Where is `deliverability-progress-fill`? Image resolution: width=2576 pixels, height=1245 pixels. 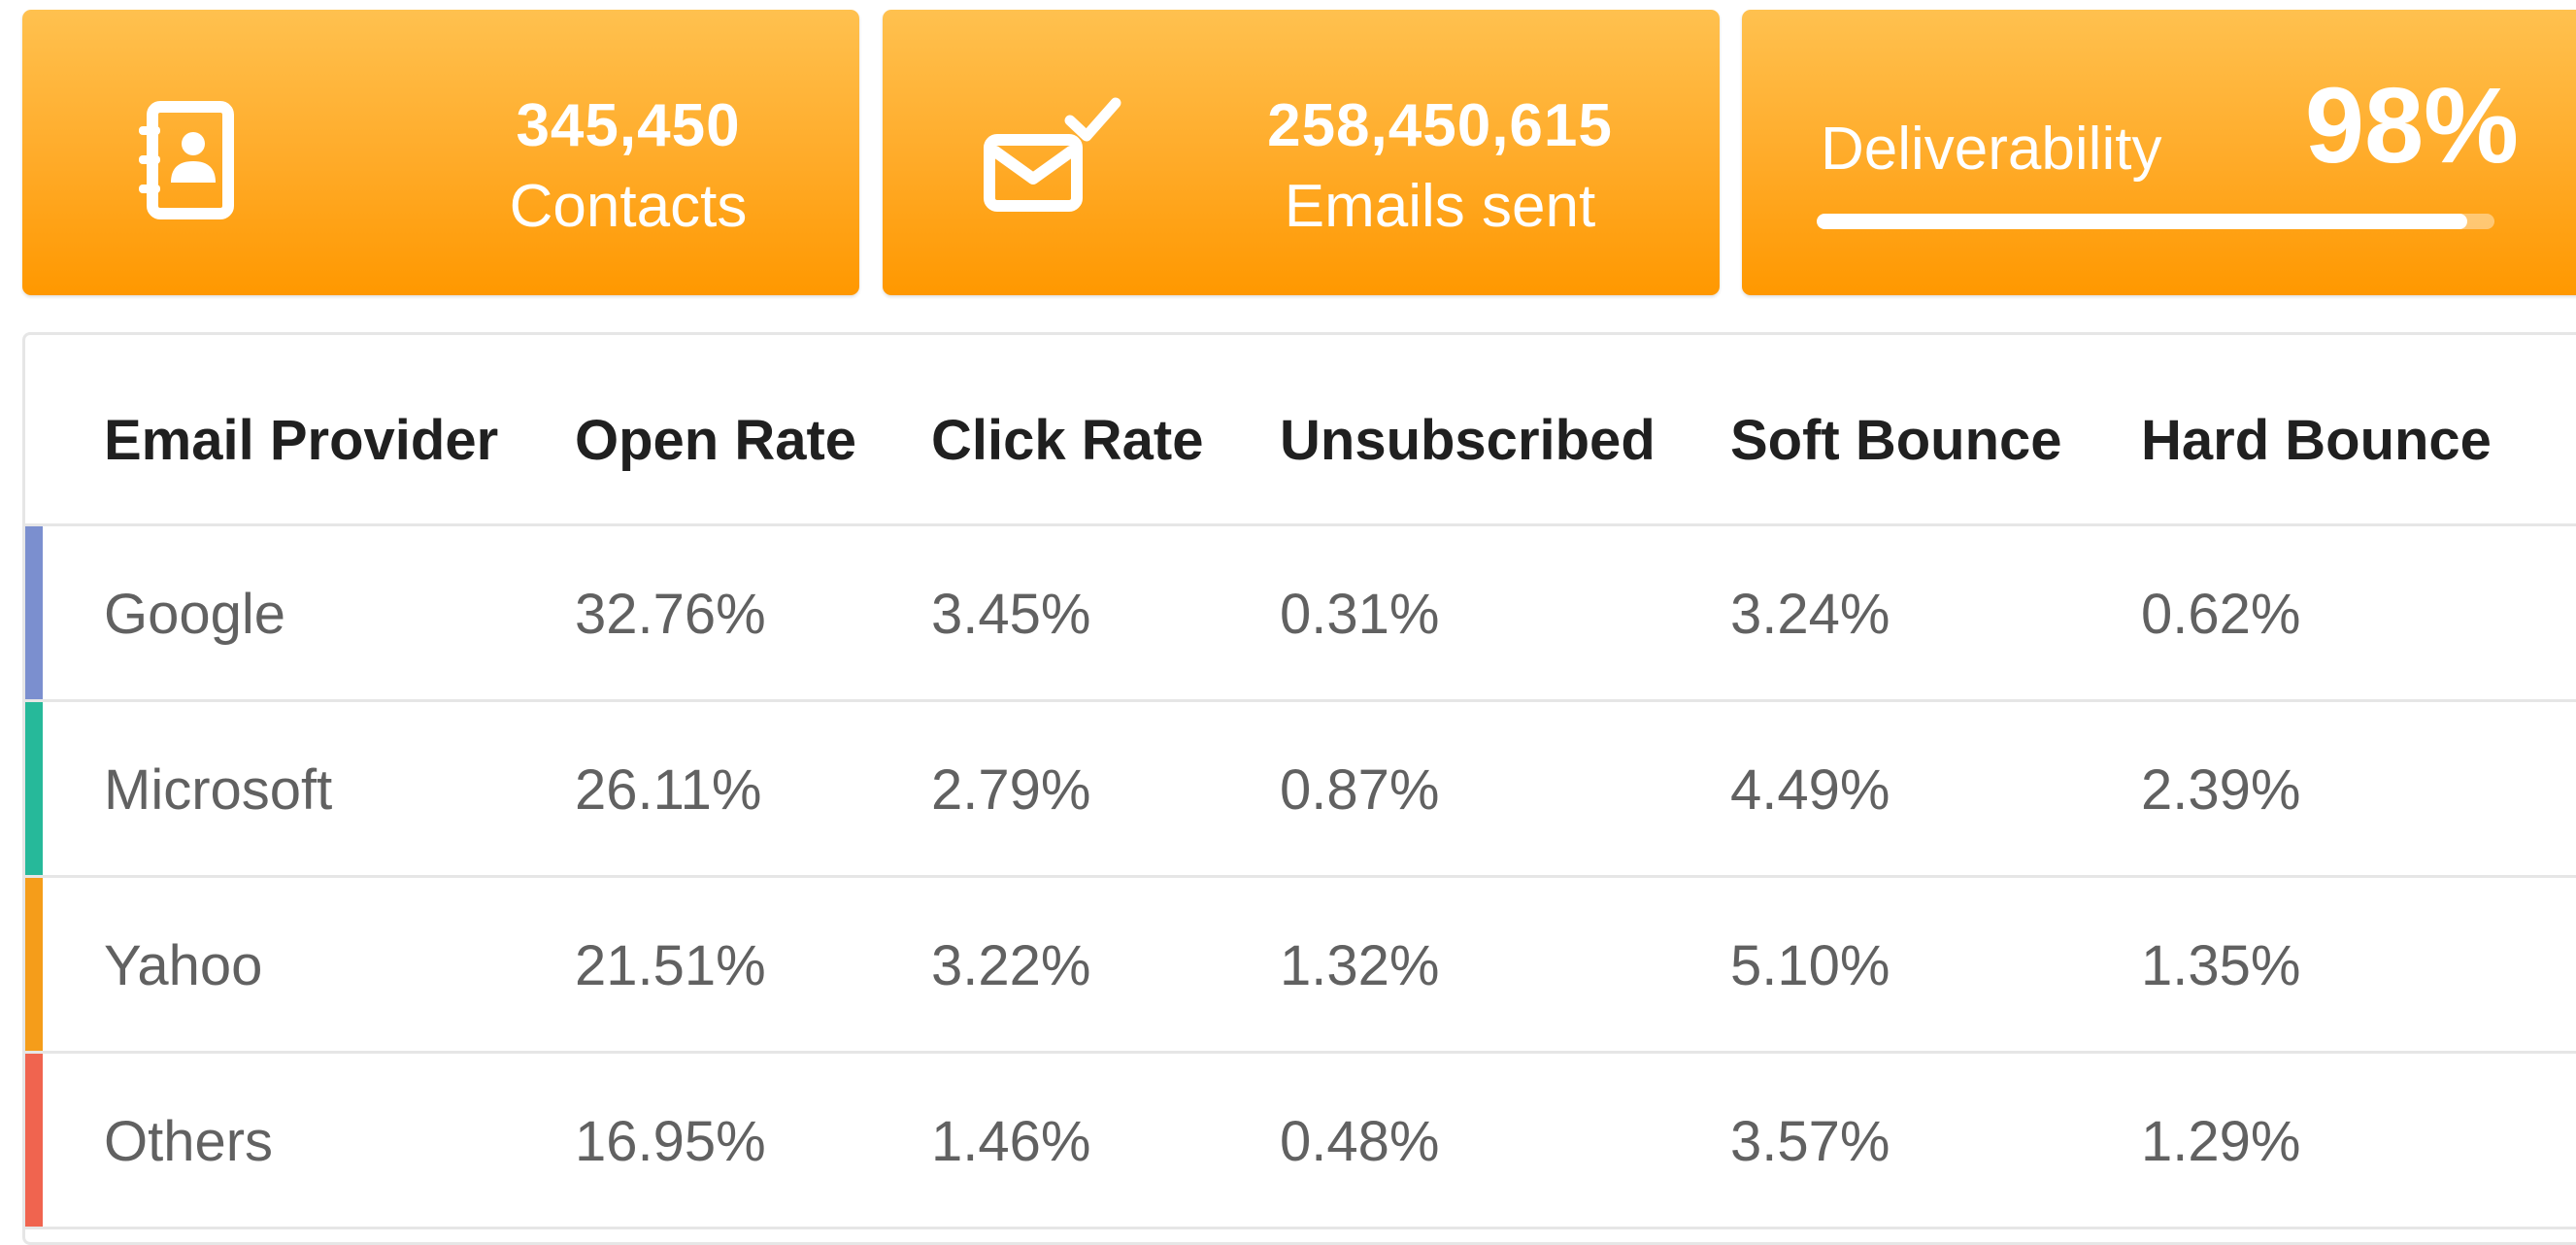 deliverability-progress-fill is located at coordinates (2142, 222).